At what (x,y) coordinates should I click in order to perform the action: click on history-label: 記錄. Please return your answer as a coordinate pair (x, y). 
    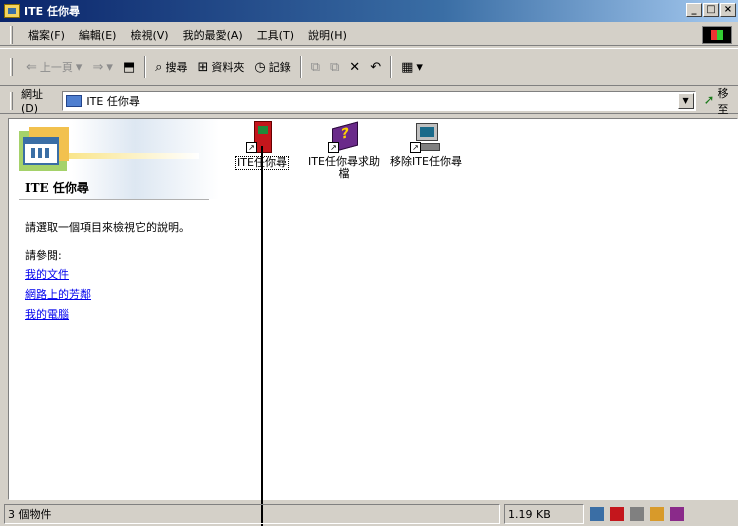
    Looking at the image, I should click on (279, 67).